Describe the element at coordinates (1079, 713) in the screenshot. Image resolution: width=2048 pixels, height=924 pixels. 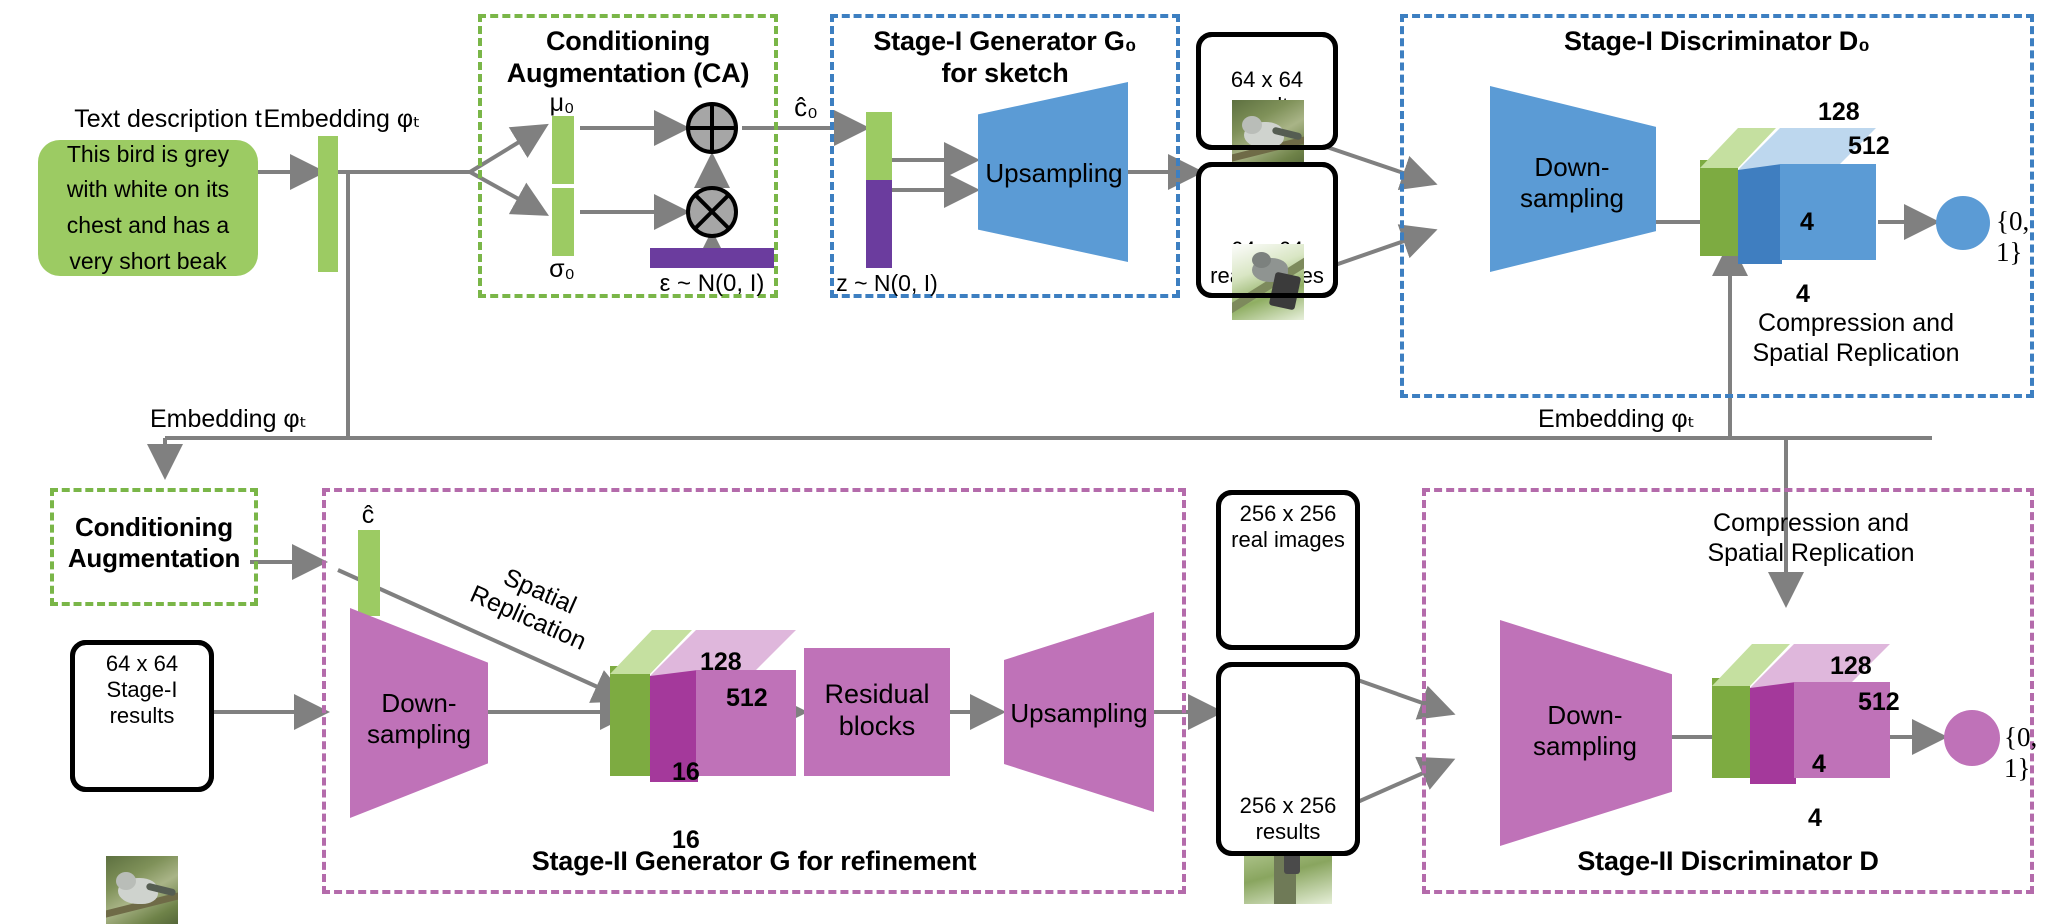
I see `stage2-upsampling-label: Upsampling` at that location.